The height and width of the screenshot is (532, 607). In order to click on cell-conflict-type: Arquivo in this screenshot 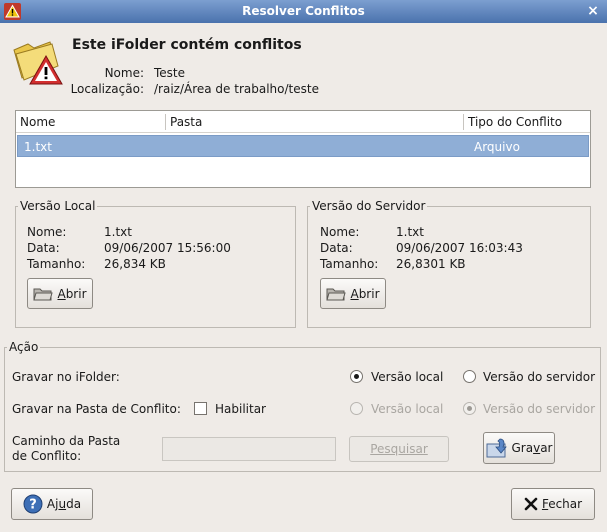, I will do `click(497, 147)`.